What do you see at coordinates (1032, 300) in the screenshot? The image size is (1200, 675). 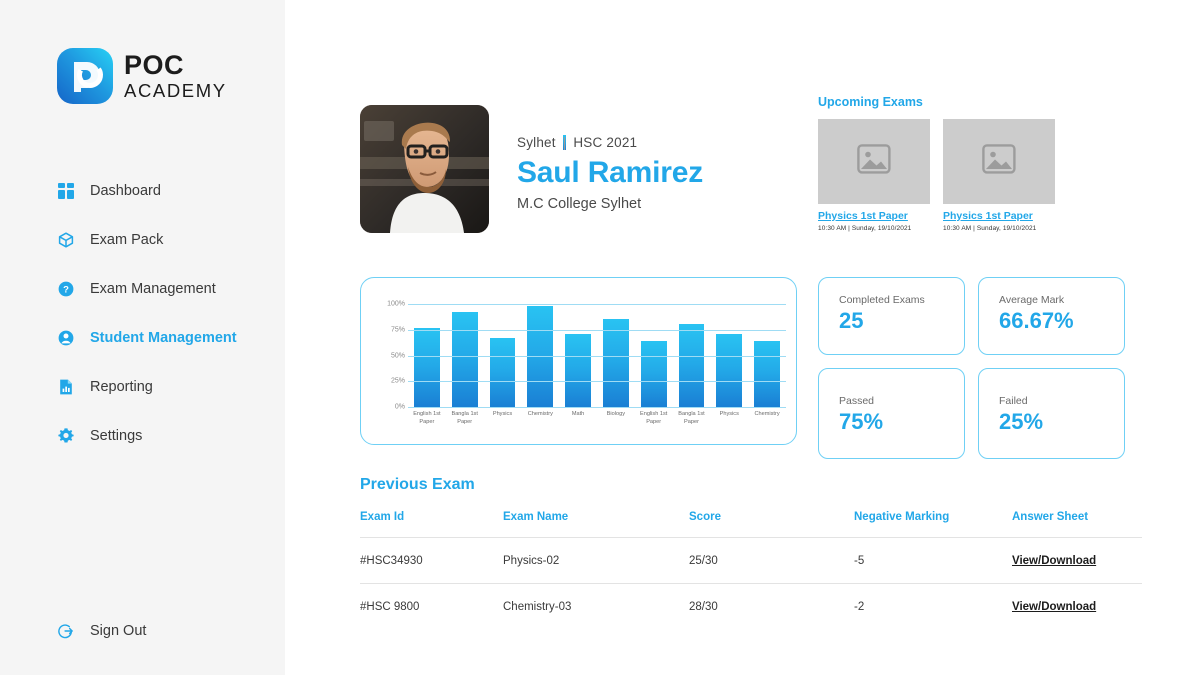 I see `stat-label: Average Mark` at bounding box center [1032, 300].